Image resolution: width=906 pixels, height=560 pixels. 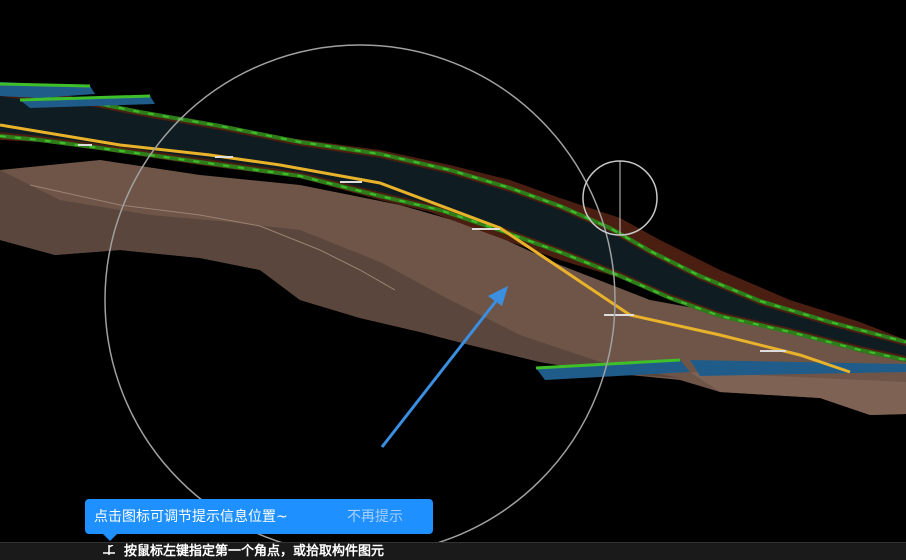 What do you see at coordinates (453, 551) in the screenshot?
I see `status-bar: 按鼠标左键指定第一个角点，或拾取构件图元` at bounding box center [453, 551].